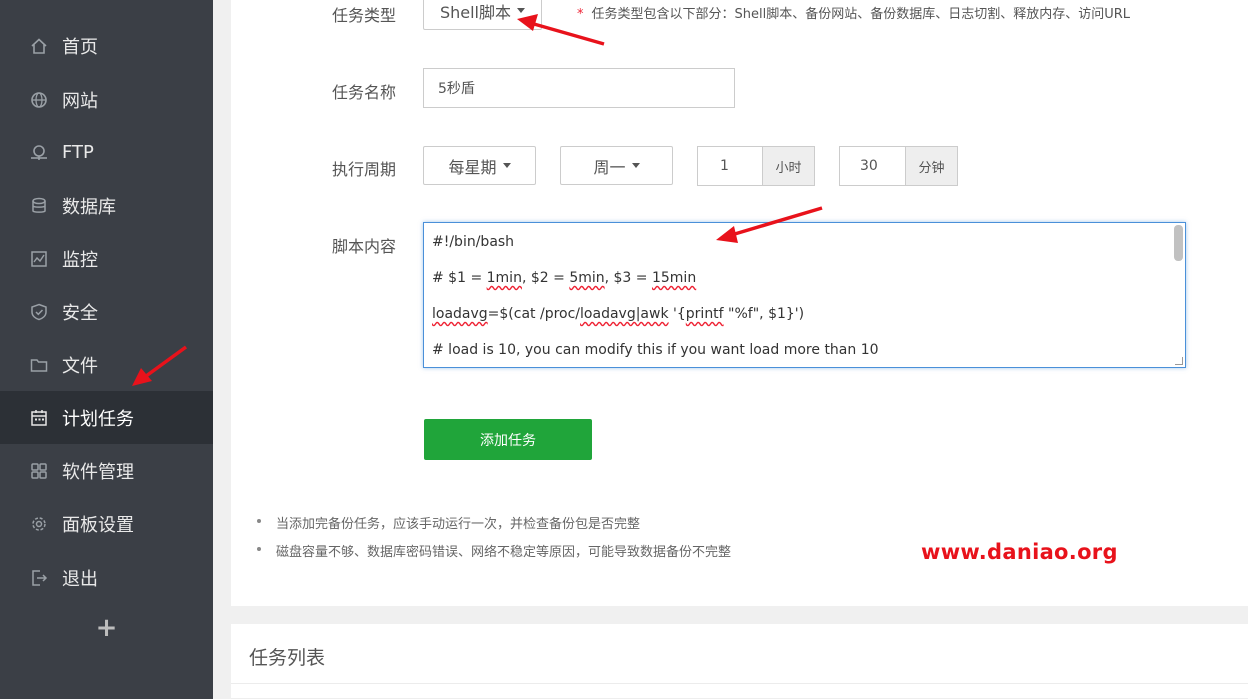 The image size is (1248, 699). I want to click on cycle-weekday-value: 周一, so click(609, 167).